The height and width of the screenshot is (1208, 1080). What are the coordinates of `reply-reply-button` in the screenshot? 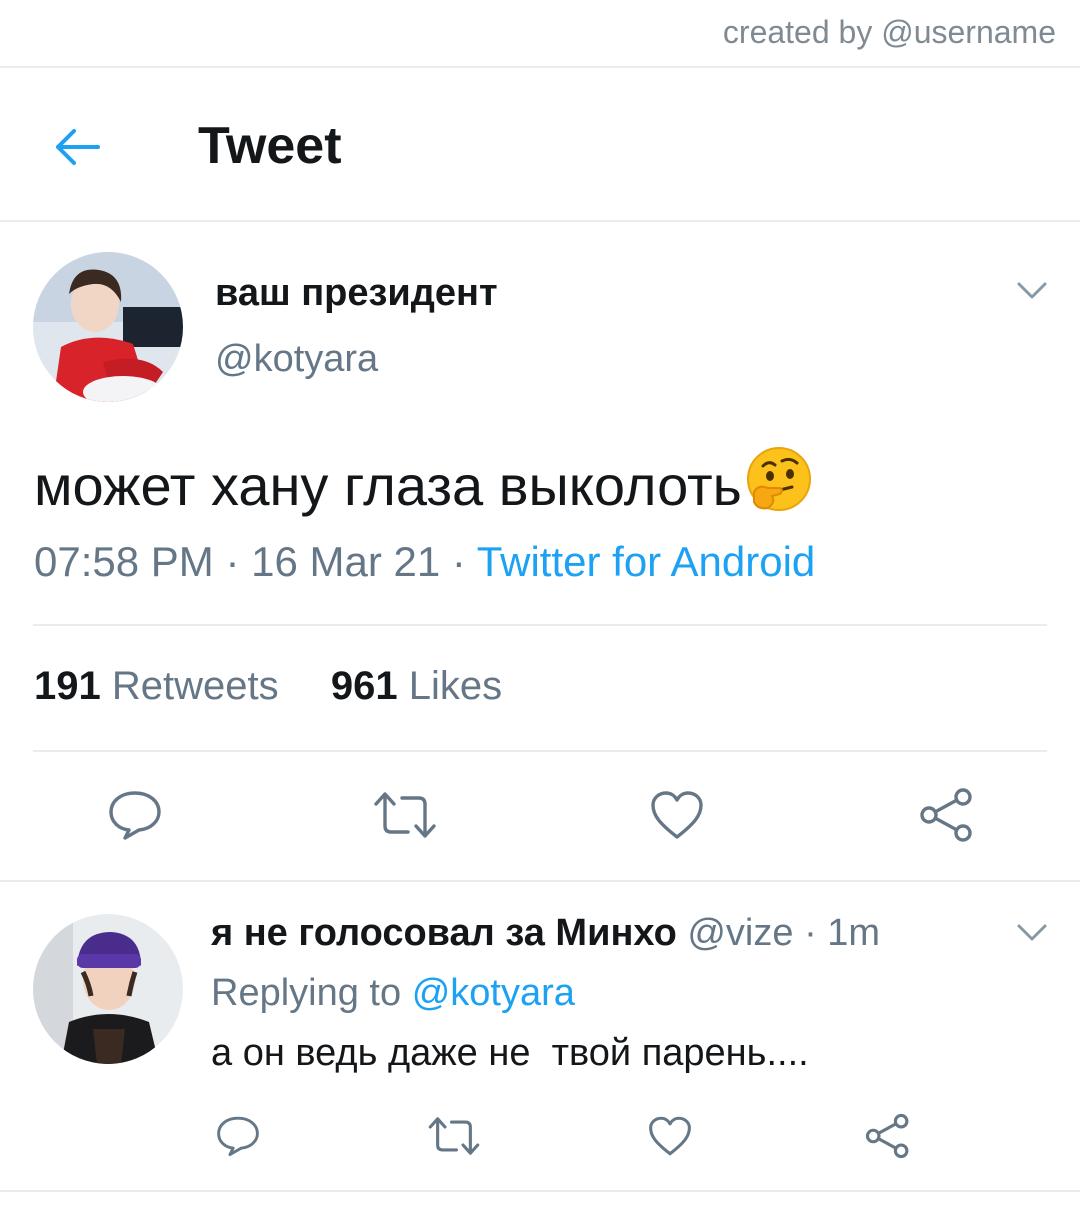 It's located at (238, 1136).